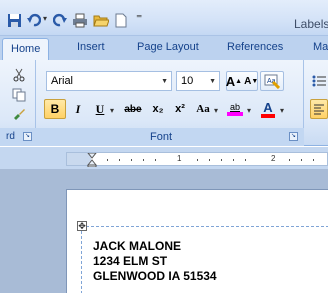 This screenshot has width=328, height=293. What do you see at coordinates (78, 109) in the screenshot?
I see `italic-button: I` at bounding box center [78, 109].